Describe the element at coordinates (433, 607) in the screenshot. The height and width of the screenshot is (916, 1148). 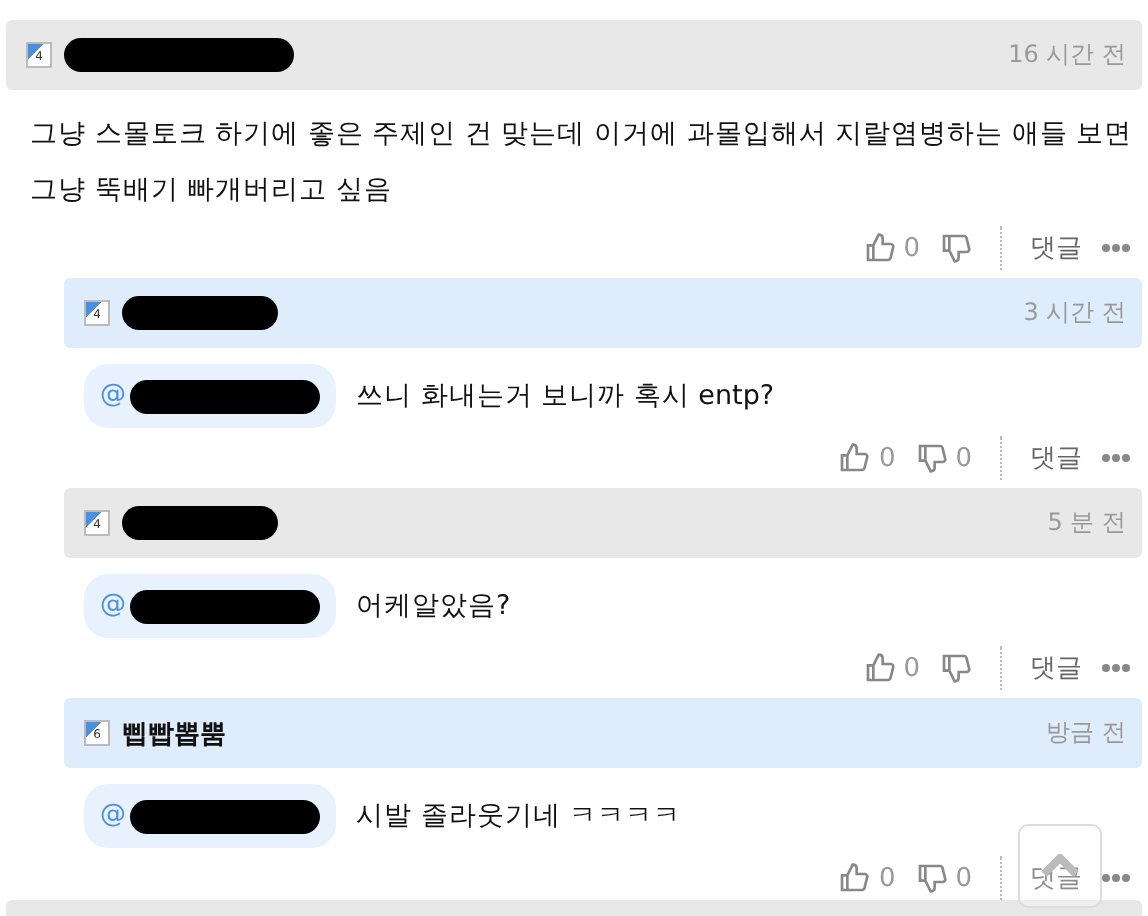
I see `comment-text: 어케알았음?` at that location.